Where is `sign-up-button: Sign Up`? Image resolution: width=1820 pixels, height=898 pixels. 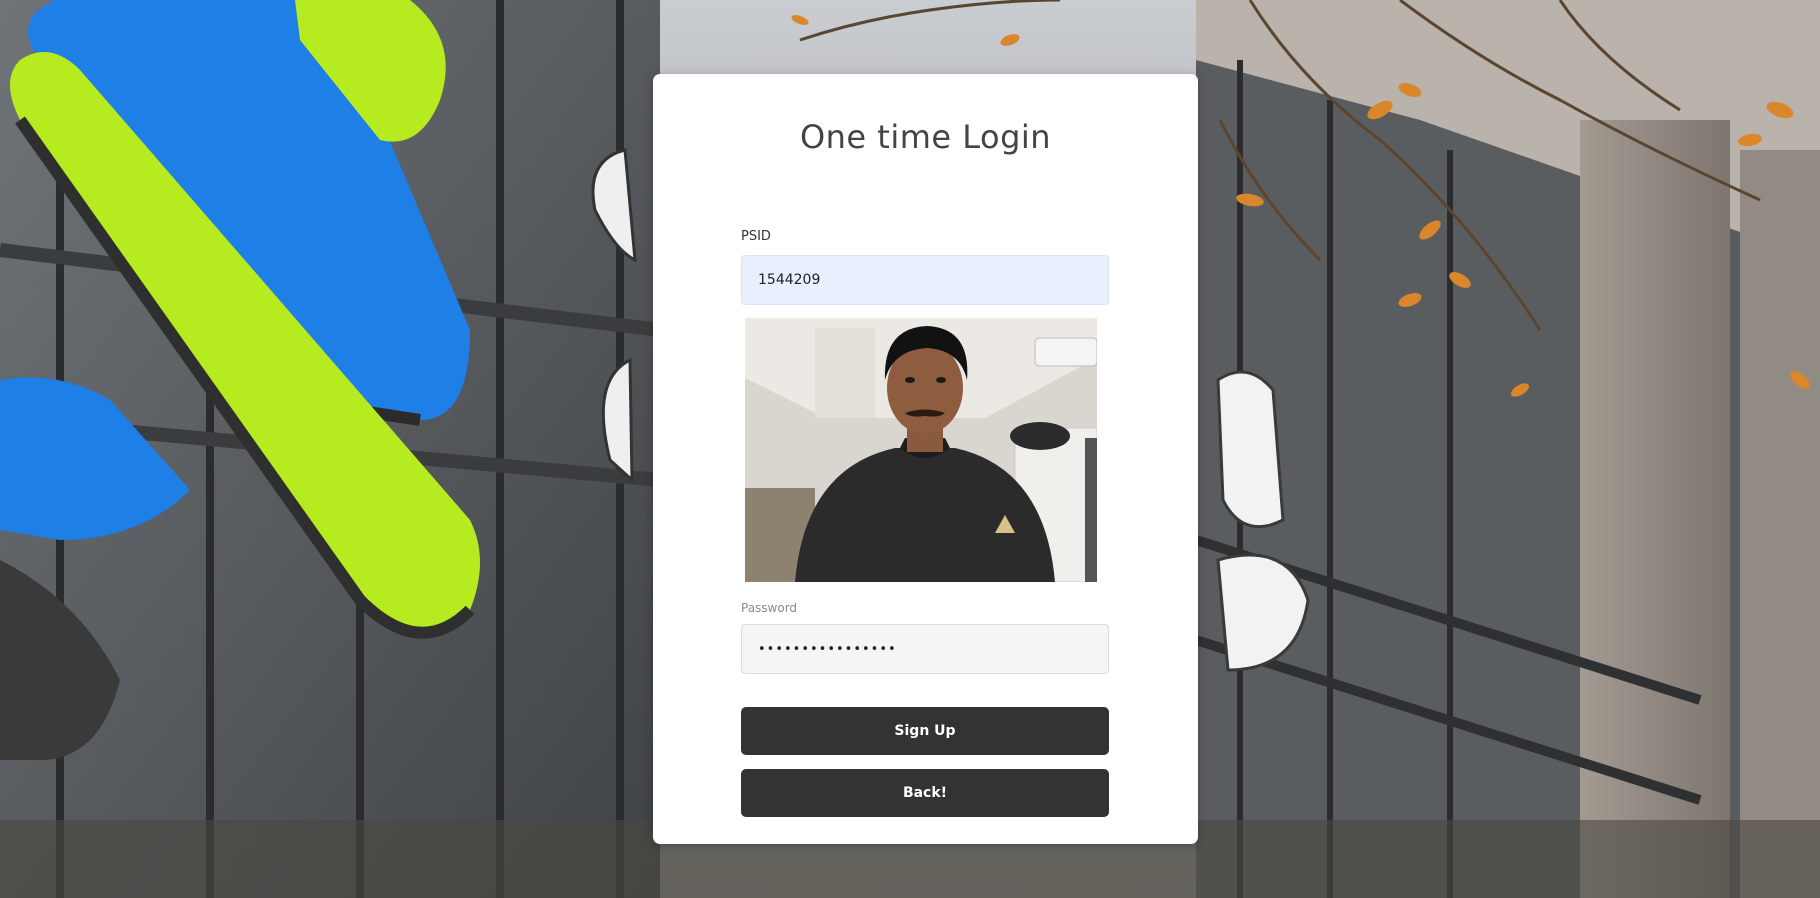 sign-up-button: Sign Up is located at coordinates (925, 731).